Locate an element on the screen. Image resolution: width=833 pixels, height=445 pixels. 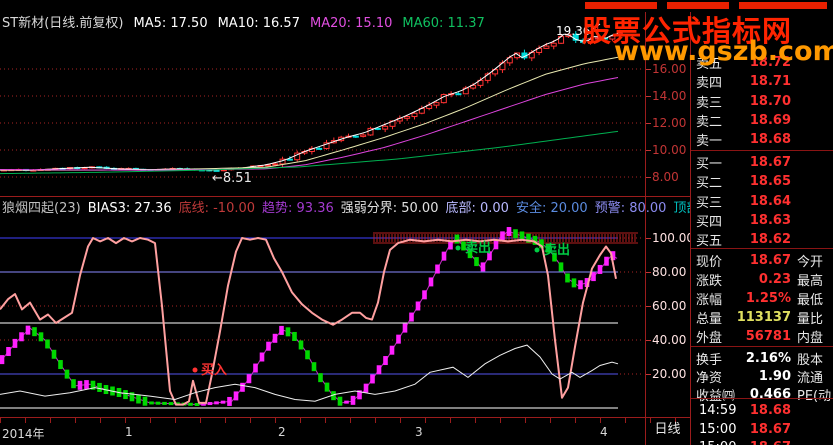
indicator-axis-label: 20.00 is located at coordinates (669, 374).